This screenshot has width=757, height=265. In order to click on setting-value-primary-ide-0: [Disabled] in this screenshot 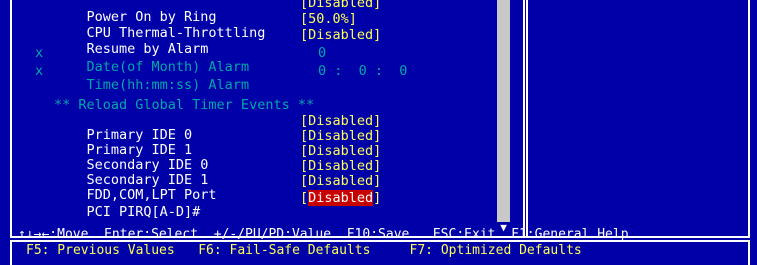, I will do `click(340, 121)`.